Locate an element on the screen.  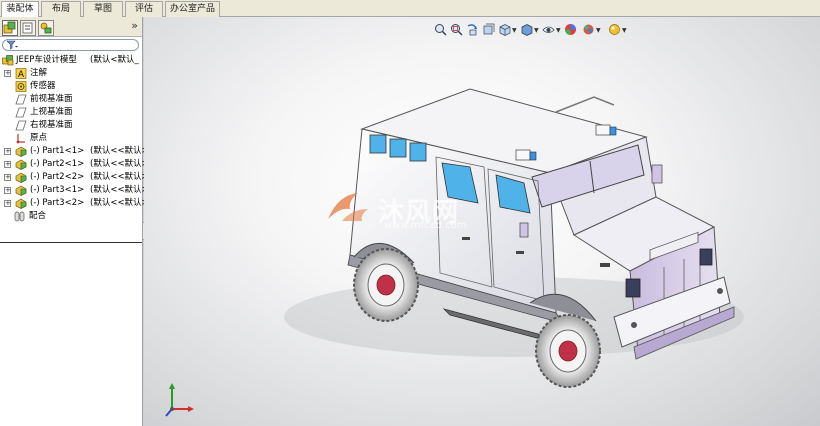
tab-layout: 布局 is located at coordinates (61, 9).